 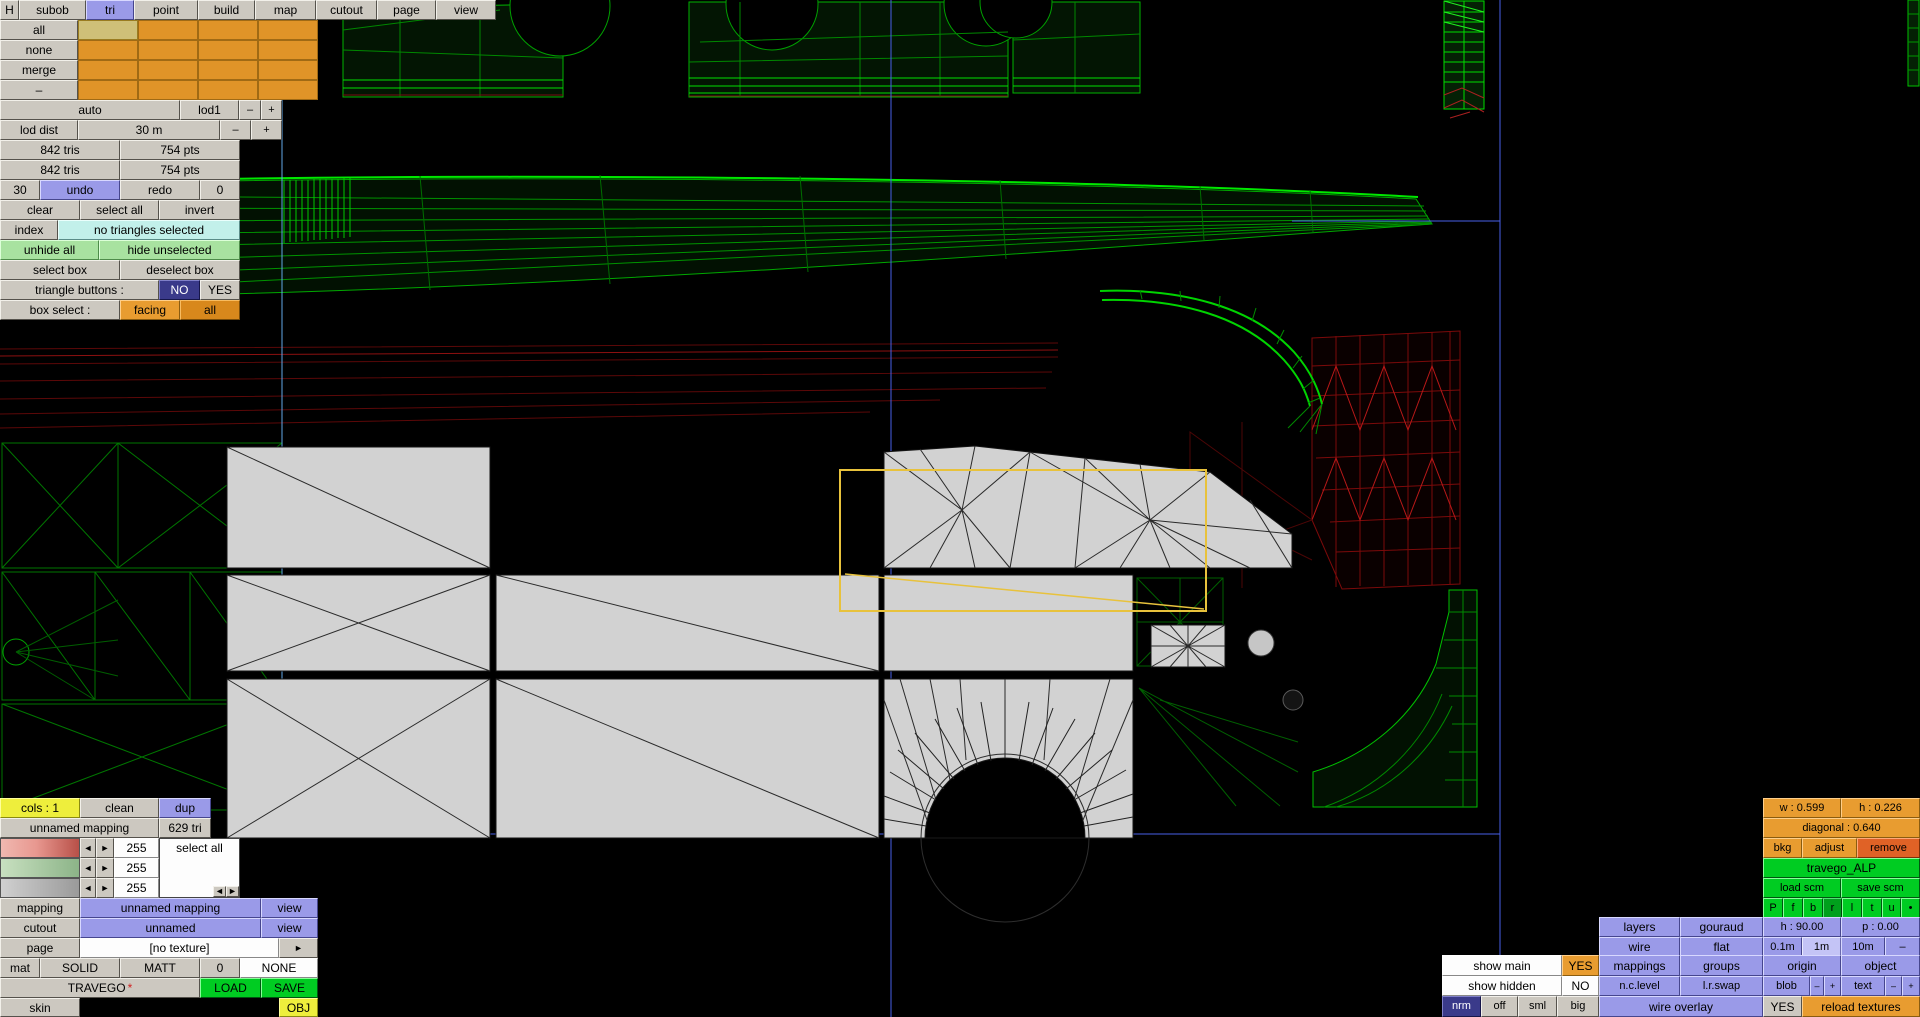 What do you see at coordinates (1773, 908) in the screenshot?
I see `view-p-button: P` at bounding box center [1773, 908].